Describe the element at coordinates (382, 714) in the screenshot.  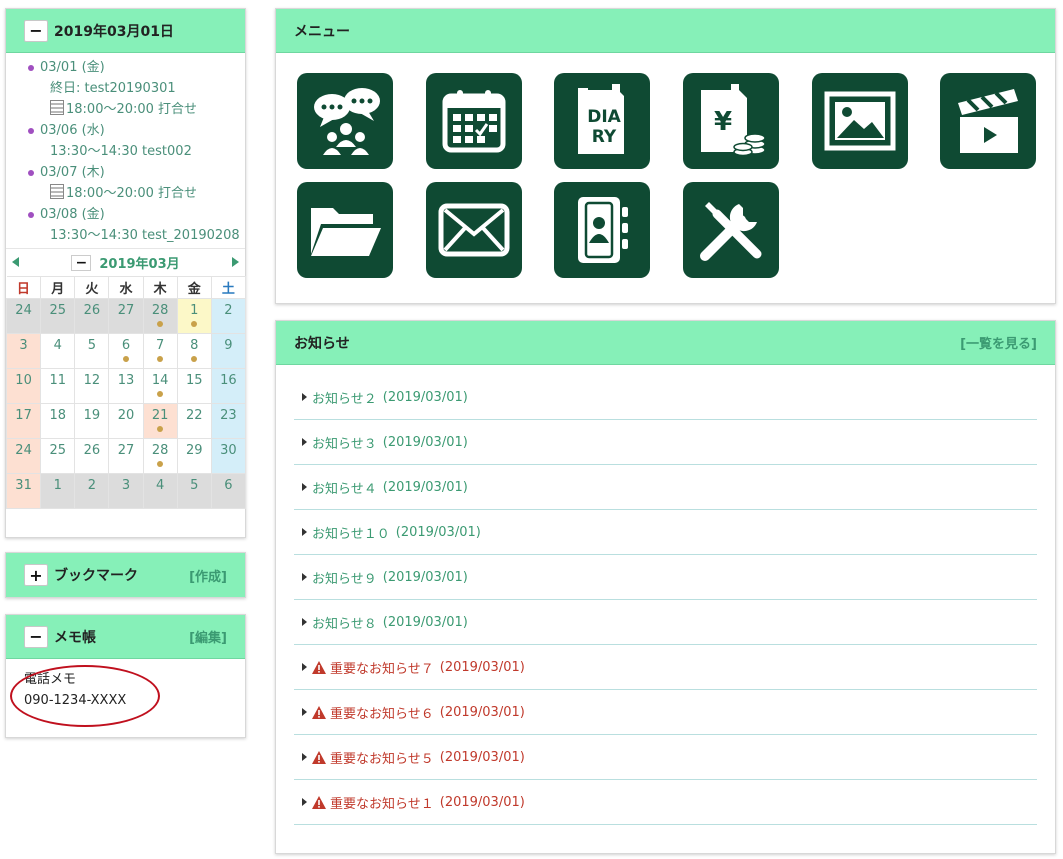
I see `news-item-title: 重要なお知らせ６` at that location.